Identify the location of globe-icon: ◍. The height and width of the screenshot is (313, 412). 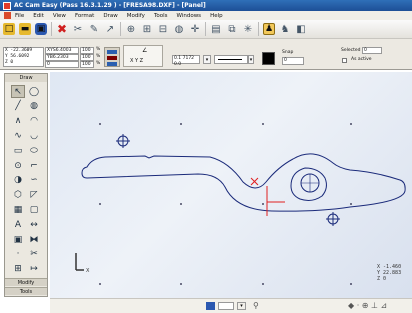
(179, 29).